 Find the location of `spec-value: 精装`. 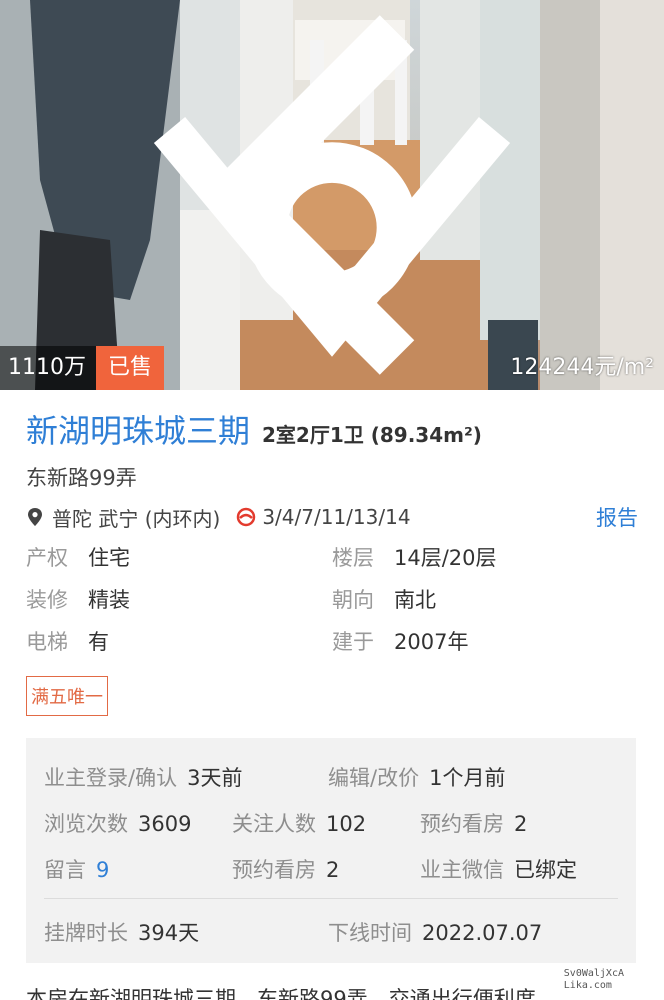

spec-value: 精装 is located at coordinates (109, 600).